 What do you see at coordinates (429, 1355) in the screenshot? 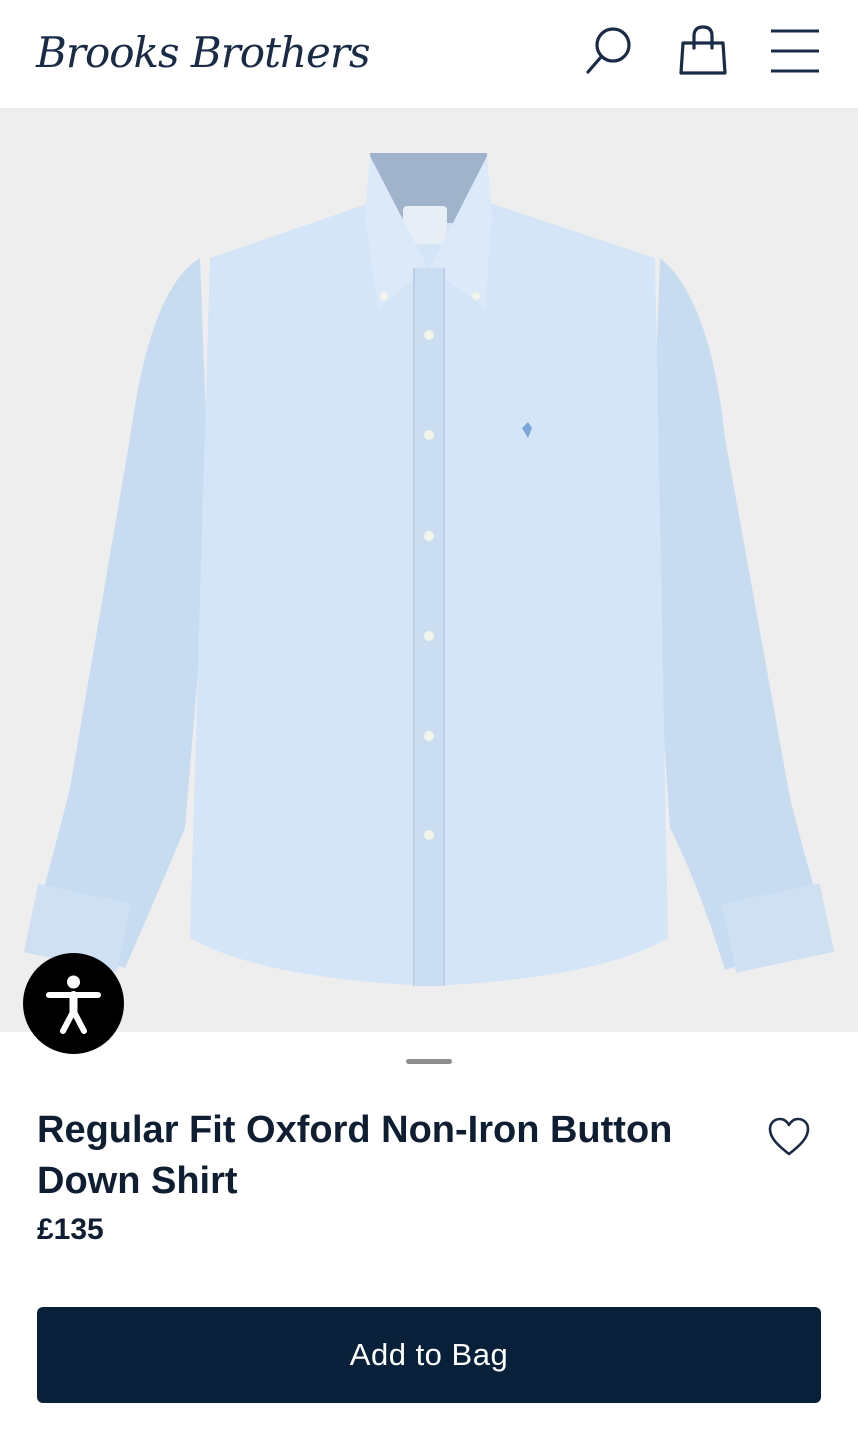
I see `add-to-bag-button: Add to Bag` at bounding box center [429, 1355].